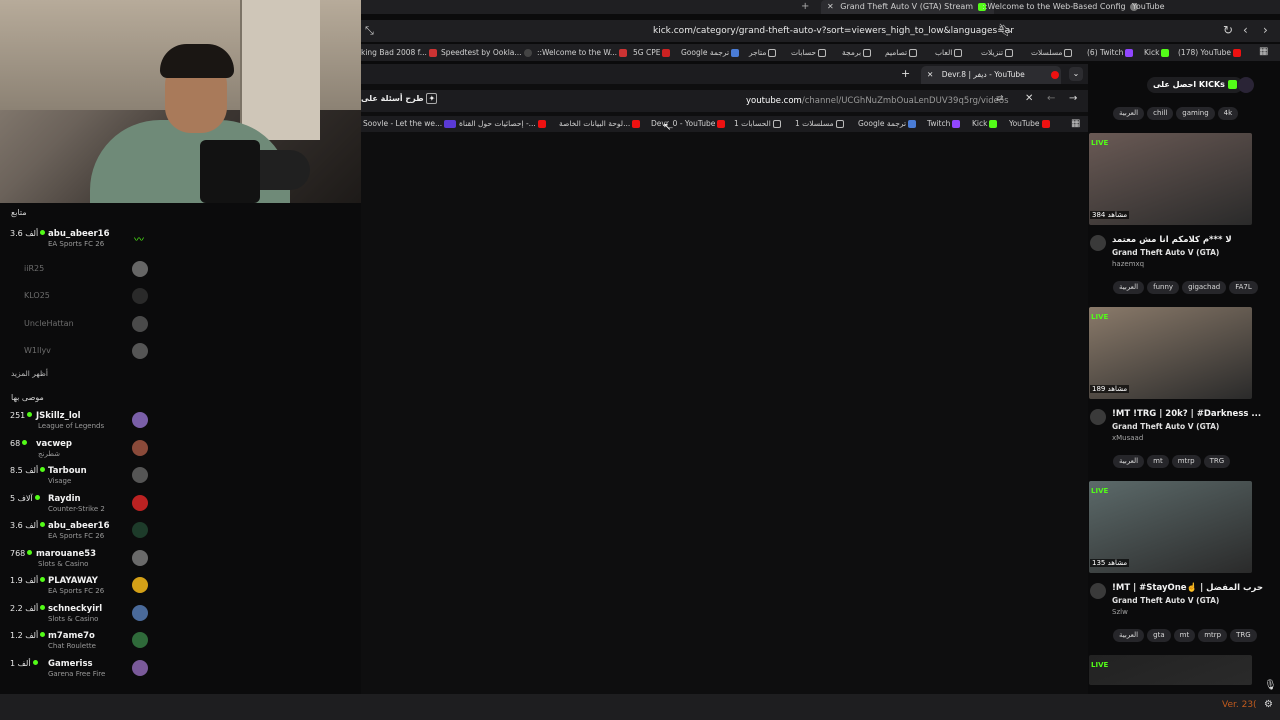 The width and height of the screenshot is (1280, 720). What do you see at coordinates (1187, 588) in the screenshot?
I see `stream-title: !MT | #StayOne☝️ | حرب المفضل` at bounding box center [1187, 588].